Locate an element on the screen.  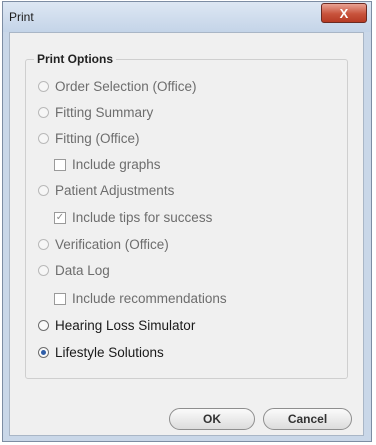
option-lifestyle-solutions: Lifestyle Solutions is located at coordinates (101, 352).